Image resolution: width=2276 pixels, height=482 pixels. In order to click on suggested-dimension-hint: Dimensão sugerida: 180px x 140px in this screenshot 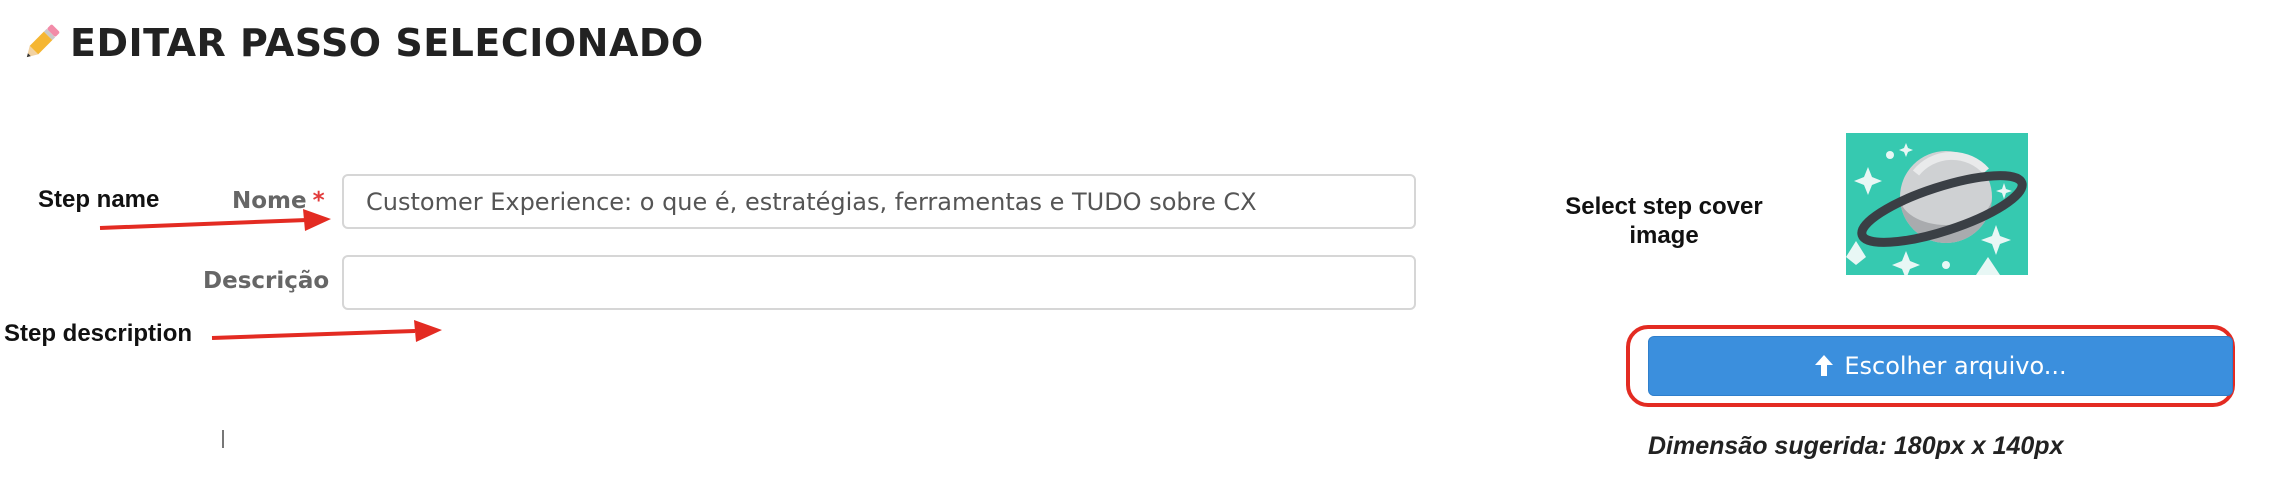, I will do `click(1856, 446)`.